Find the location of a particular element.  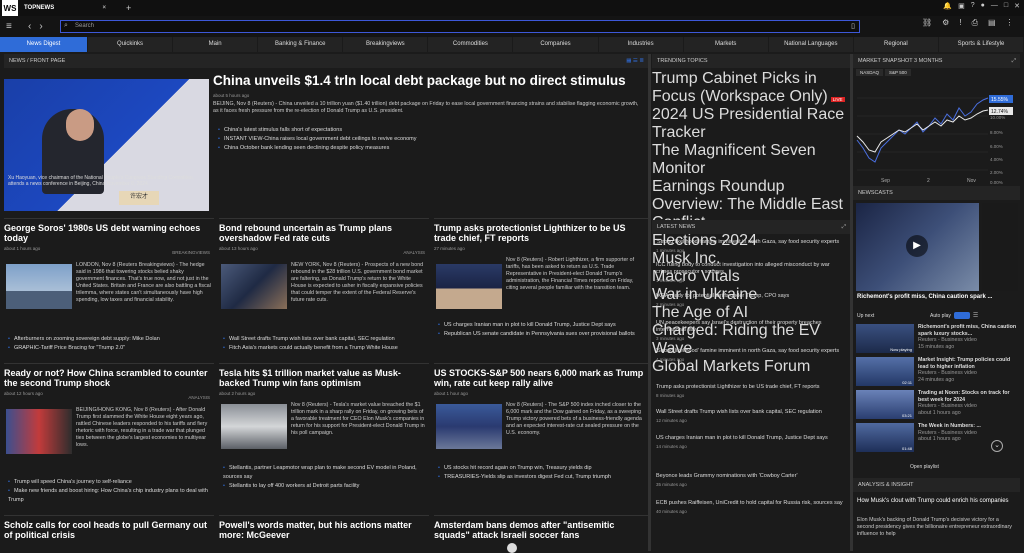

tab-sp500: S&P 500 is located at coordinates (898, 72).